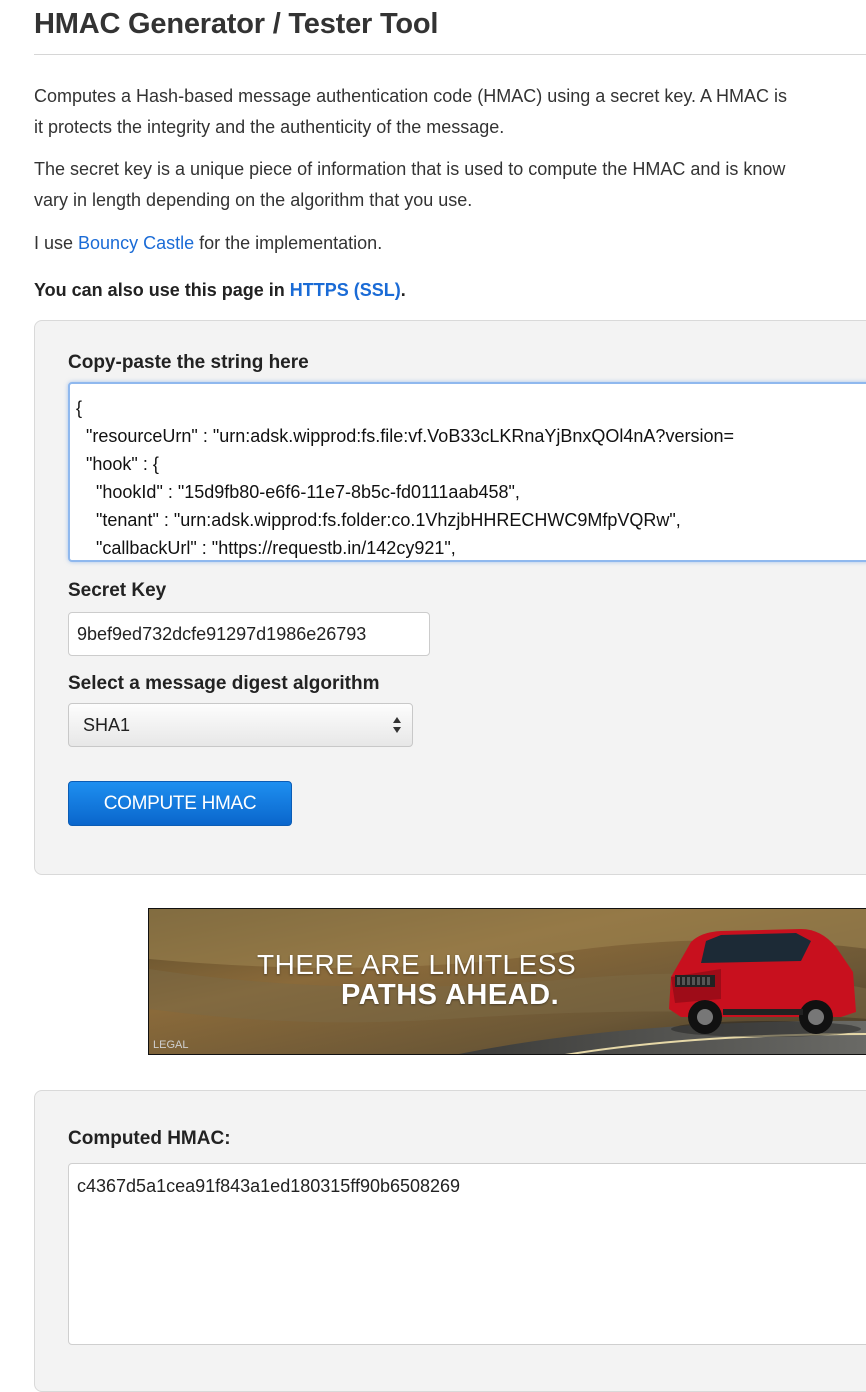 This screenshot has height=1392, width=866. Describe the element at coordinates (397, 725) in the screenshot. I see `select-updown-icon` at that location.